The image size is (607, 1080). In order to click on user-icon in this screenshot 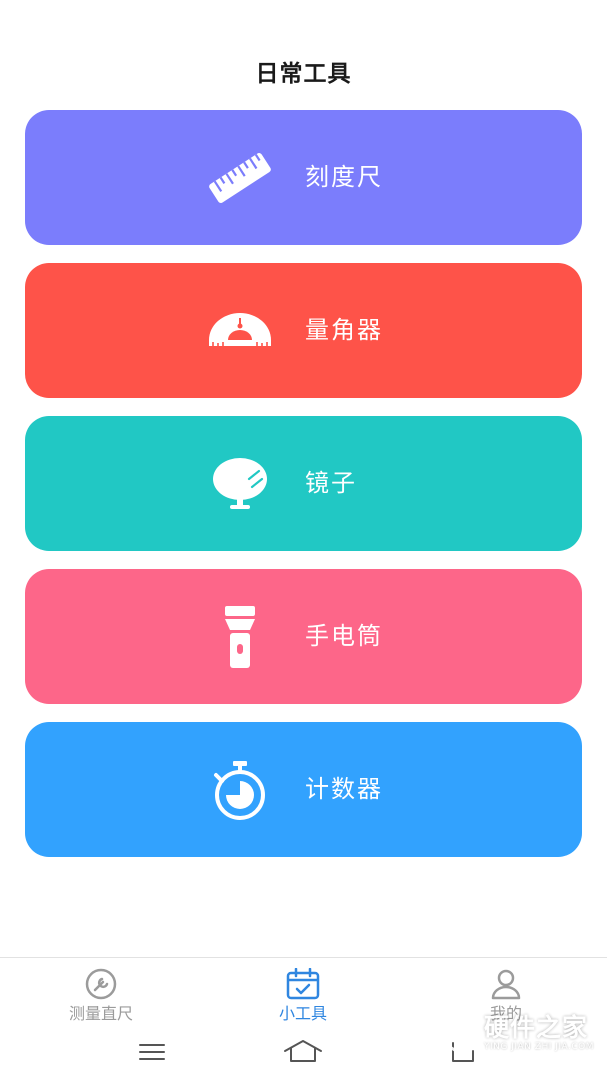, I will do `click(506, 984)`.